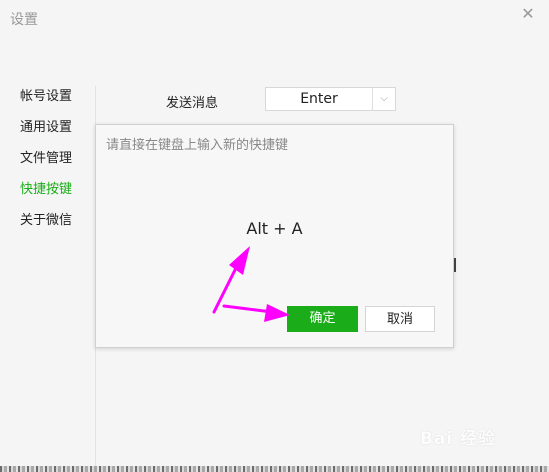 This screenshot has height=472, width=549. What do you see at coordinates (46, 125) in the screenshot?
I see `sidebar-item-general: 通用设置` at bounding box center [46, 125].